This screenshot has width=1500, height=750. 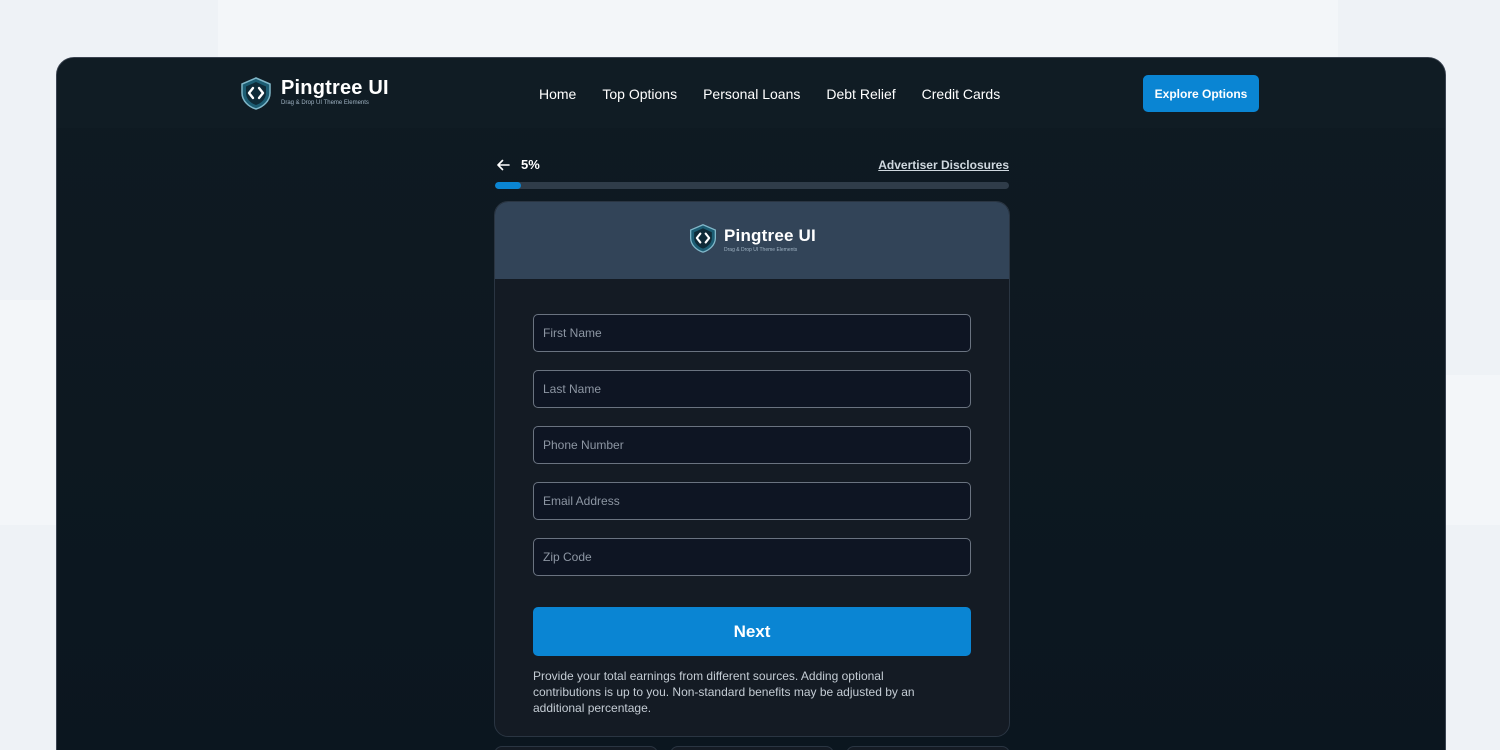 I want to click on background-panel-left, so click(x=30, y=412).